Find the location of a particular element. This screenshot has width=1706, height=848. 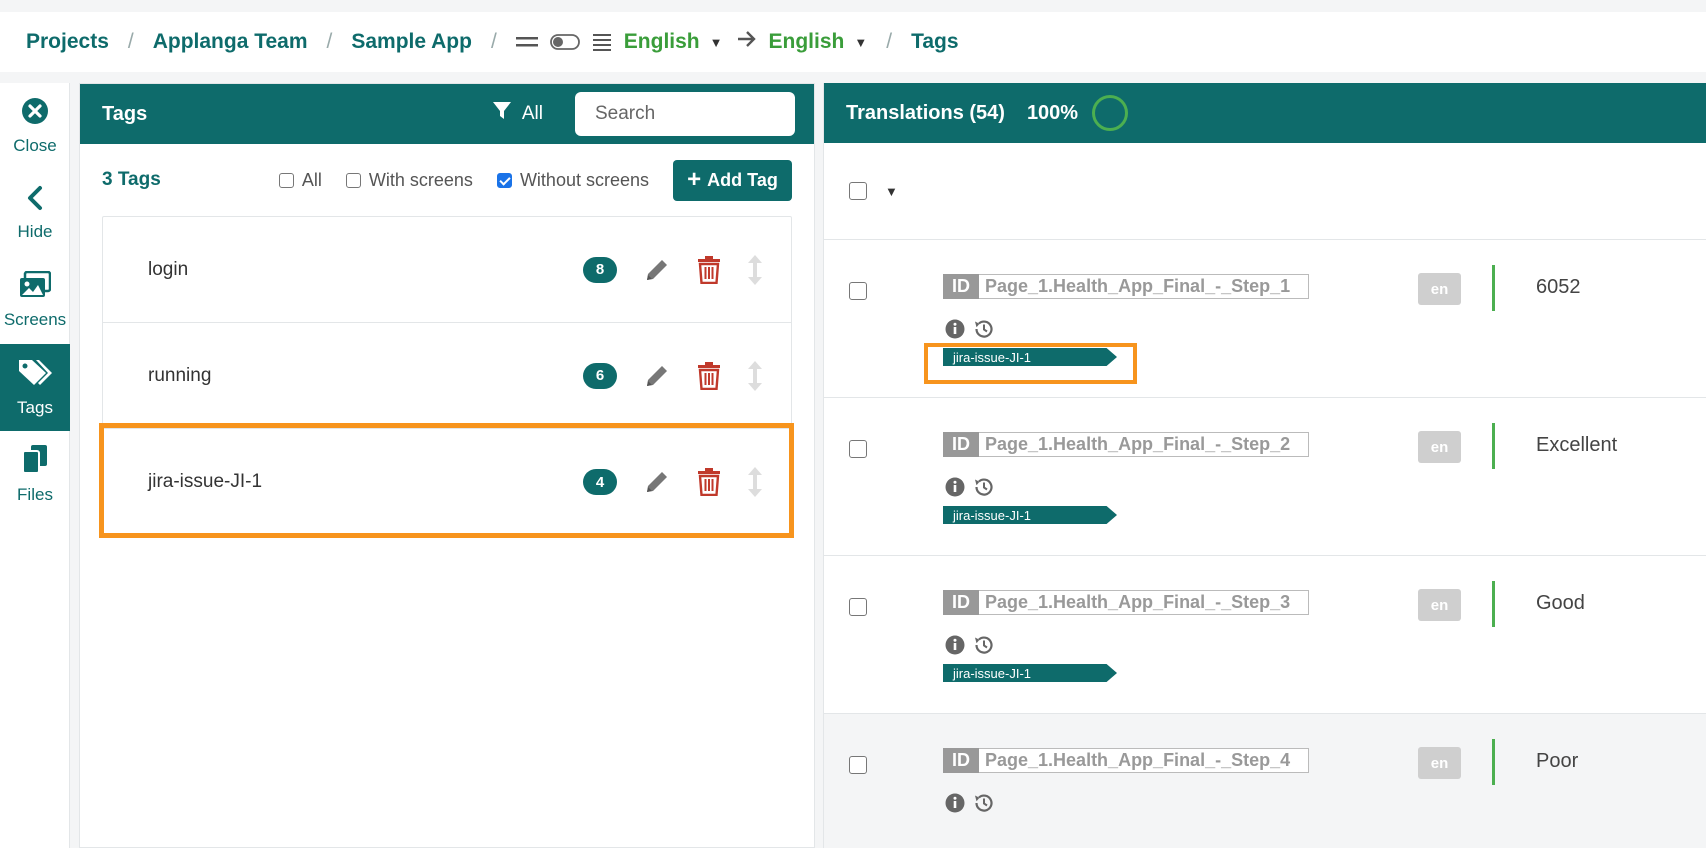

tag-count-badge: 8 is located at coordinates (600, 269).